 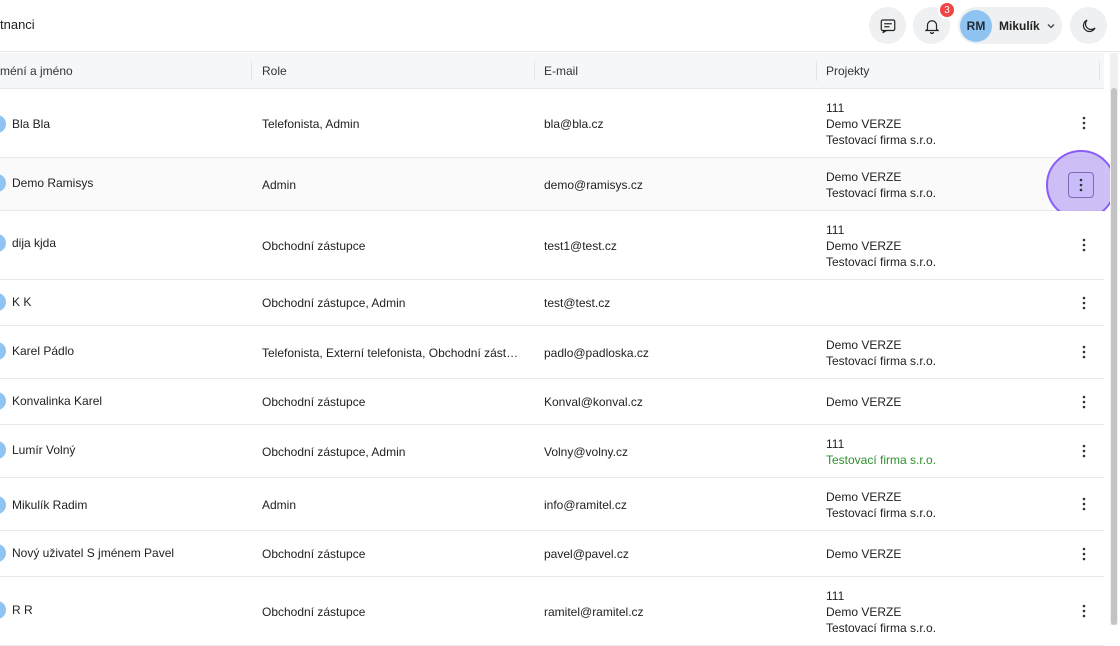 I want to click on email-cell: pavel@pavel.cz, so click(x=586, y=554).